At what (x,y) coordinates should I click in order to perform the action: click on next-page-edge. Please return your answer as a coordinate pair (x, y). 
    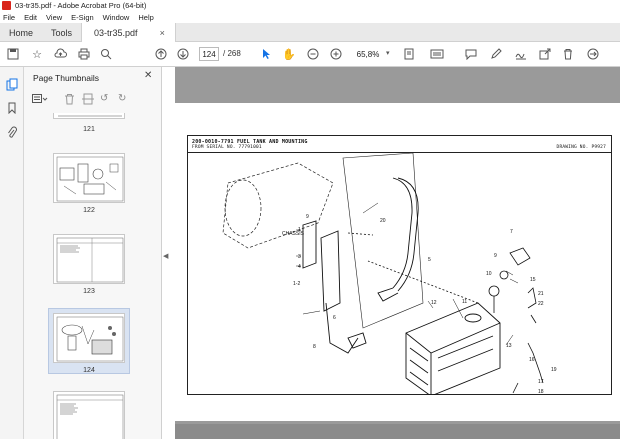
    Looking at the image, I should click on (397, 431).